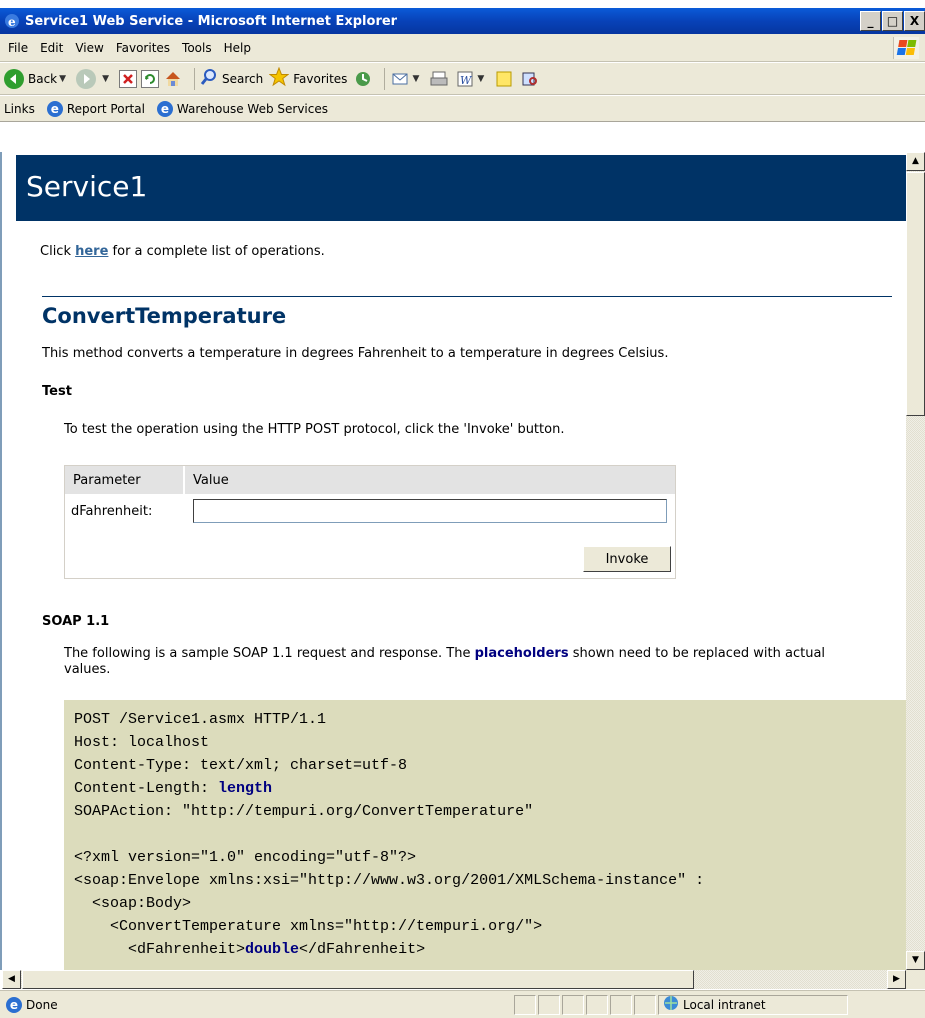  What do you see at coordinates (363, 79) in the screenshot?
I see `history-icon` at bounding box center [363, 79].